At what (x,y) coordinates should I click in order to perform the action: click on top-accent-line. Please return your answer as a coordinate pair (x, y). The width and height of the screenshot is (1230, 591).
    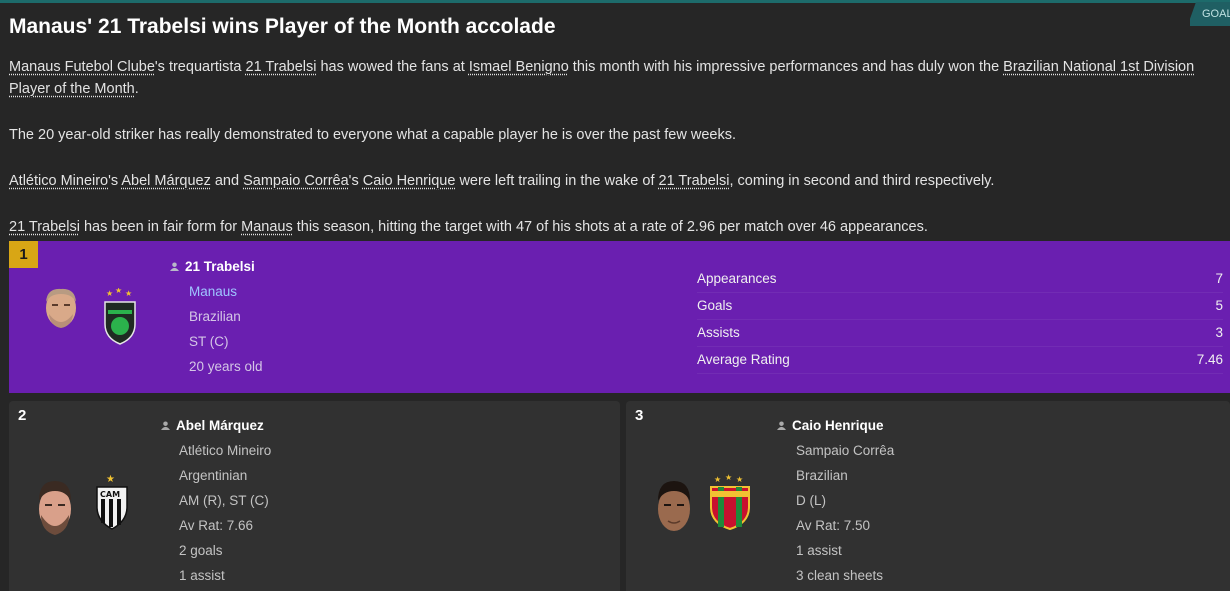
    Looking at the image, I should click on (615, 1).